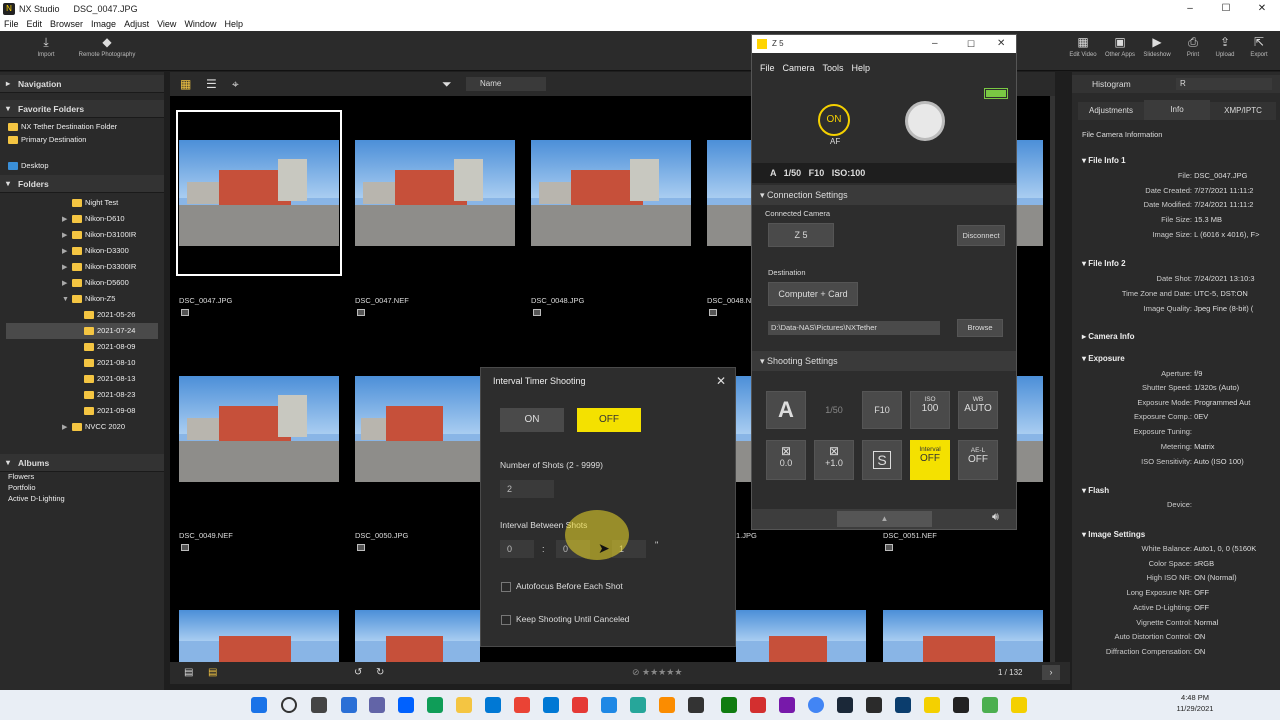 The width and height of the screenshot is (1280, 720). I want to click on sort-select: Name, so click(506, 84).